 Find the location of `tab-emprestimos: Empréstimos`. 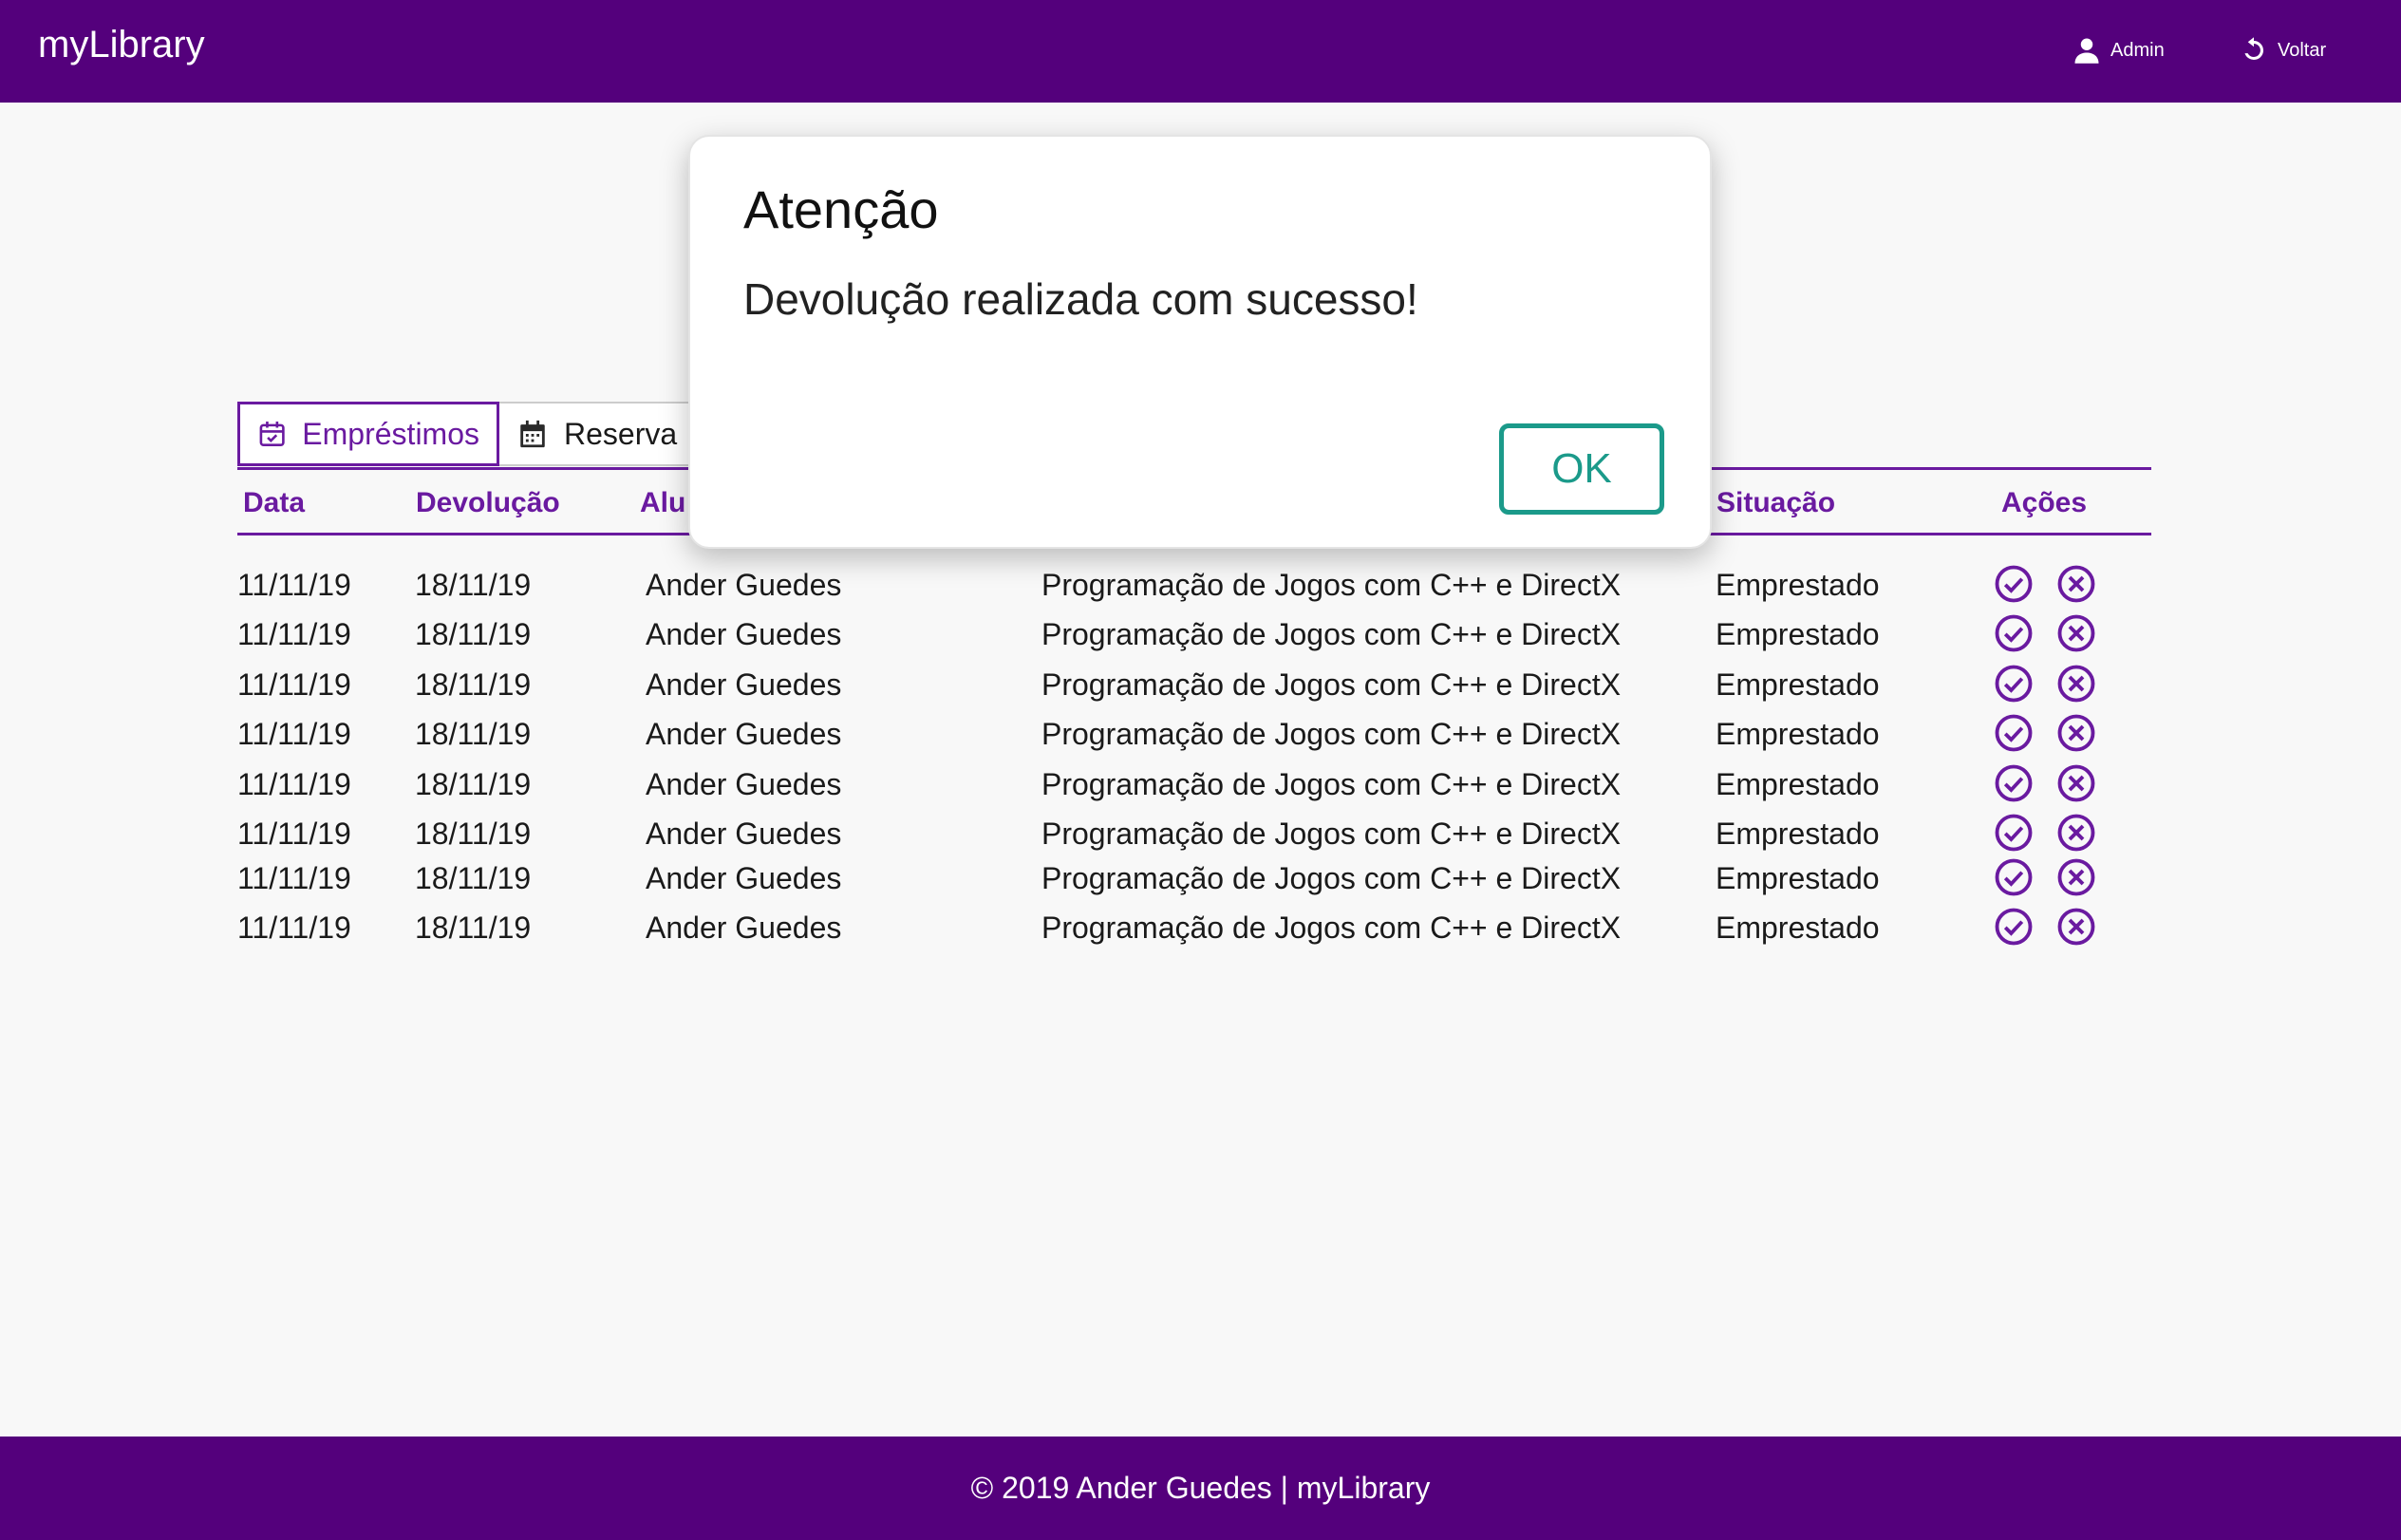

tab-emprestimos: Empréstimos is located at coordinates (368, 434).